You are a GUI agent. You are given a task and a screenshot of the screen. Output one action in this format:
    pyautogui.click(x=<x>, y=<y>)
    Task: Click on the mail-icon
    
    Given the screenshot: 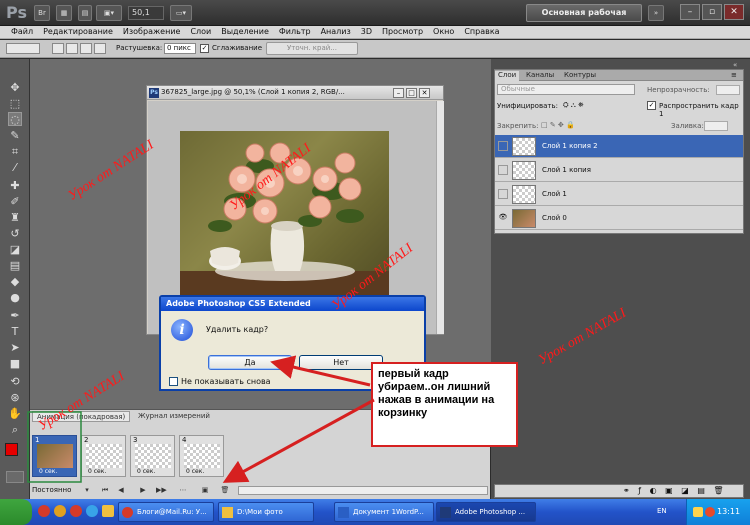 What is the action you would take?
    pyautogui.click(x=60, y=511)
    